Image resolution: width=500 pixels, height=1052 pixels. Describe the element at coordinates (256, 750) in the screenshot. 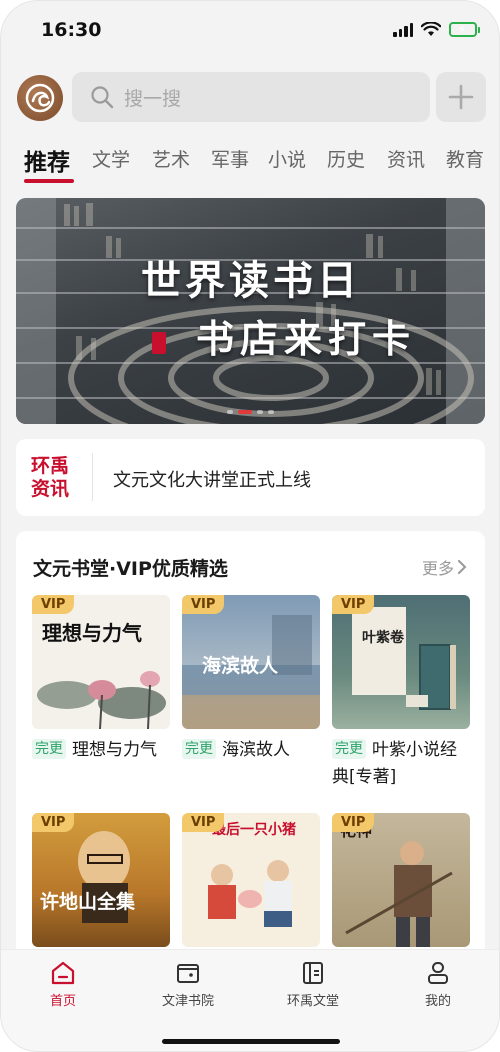

I see `book-title: 海滨故人` at that location.